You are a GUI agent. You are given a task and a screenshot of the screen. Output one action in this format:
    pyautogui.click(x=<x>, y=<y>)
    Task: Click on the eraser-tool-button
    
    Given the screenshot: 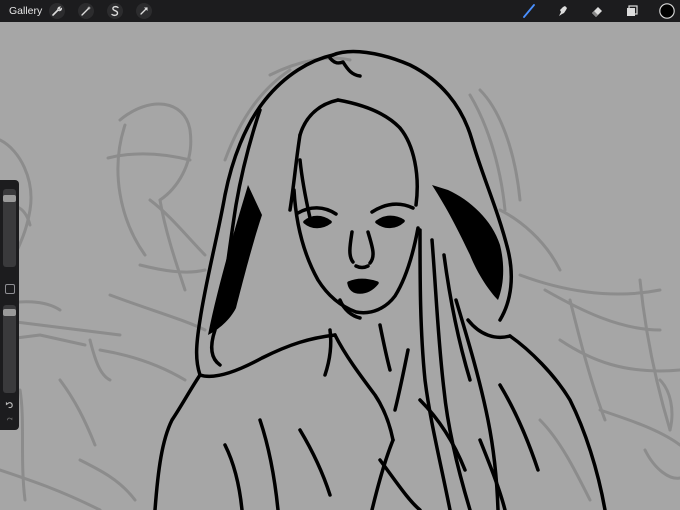 What is the action you would take?
    pyautogui.click(x=597, y=11)
    